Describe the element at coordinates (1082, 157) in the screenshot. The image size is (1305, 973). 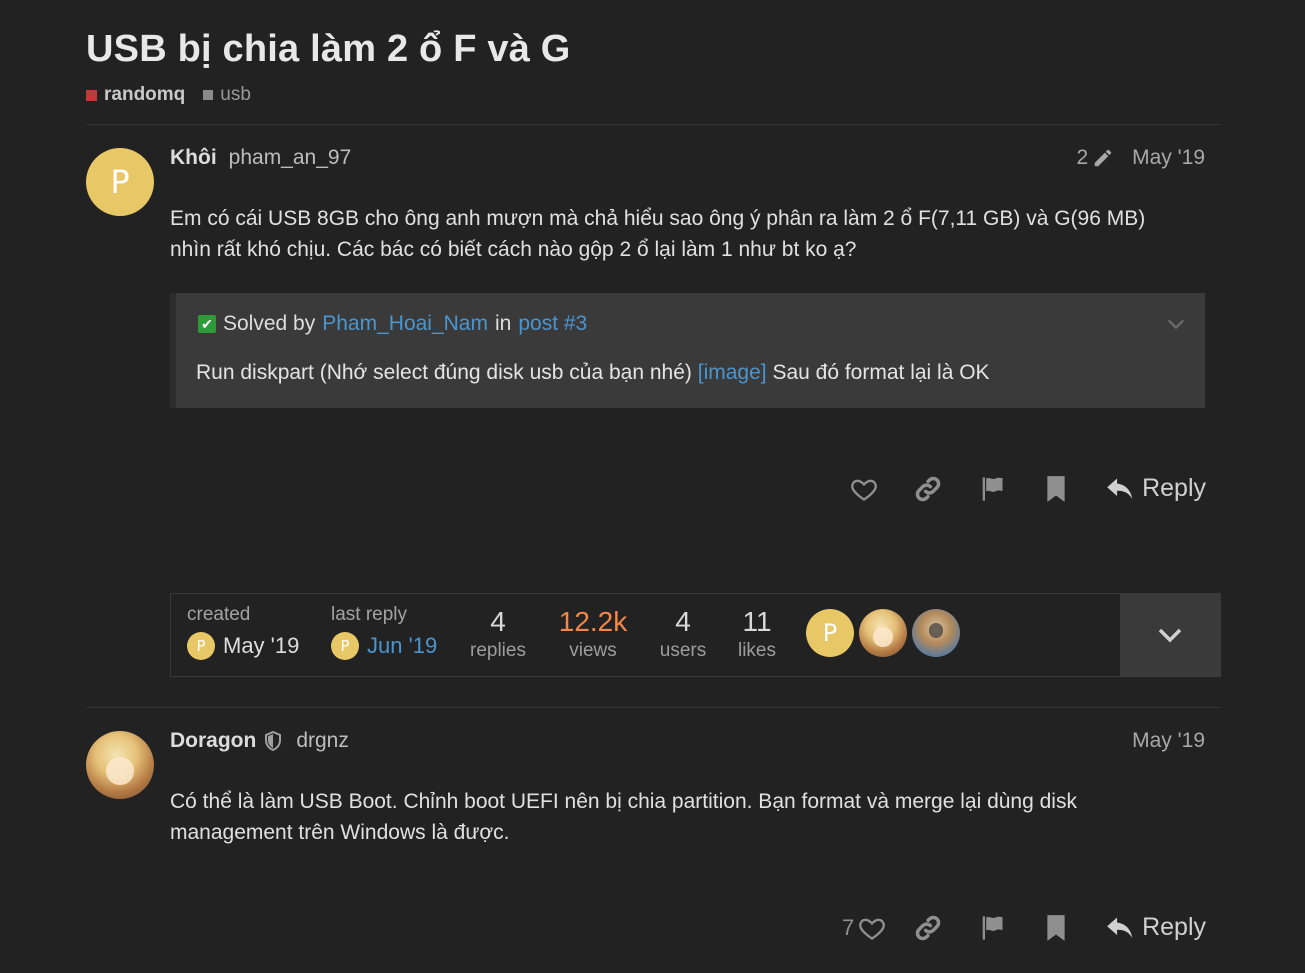
I see `edit-count: 2` at that location.